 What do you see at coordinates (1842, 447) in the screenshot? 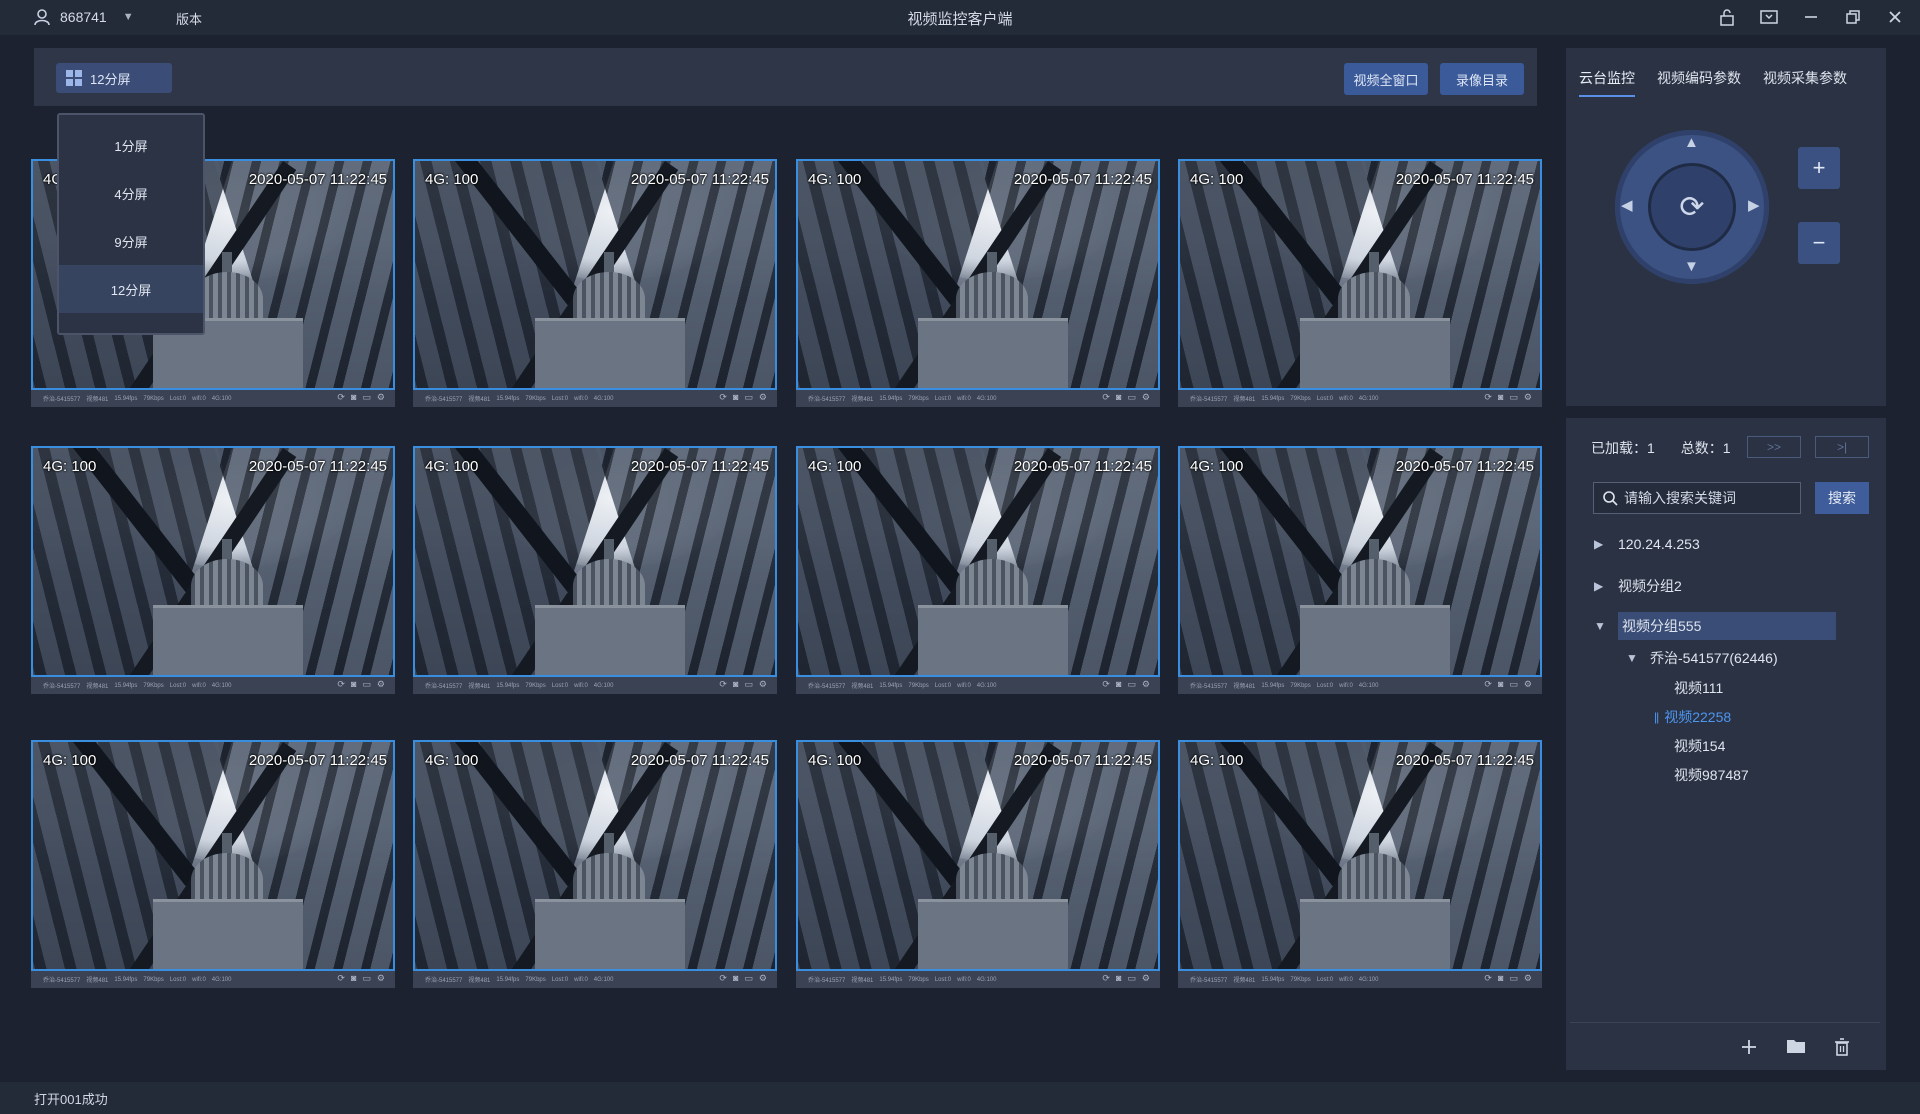
I see `last-page-button: >|` at bounding box center [1842, 447].